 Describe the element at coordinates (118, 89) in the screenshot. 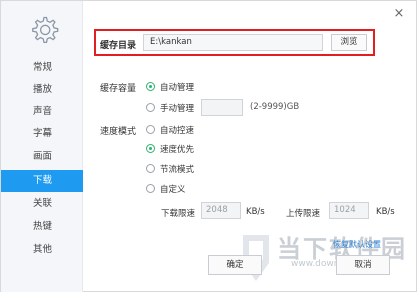

I see `cache-size-label: 缓存容量` at that location.